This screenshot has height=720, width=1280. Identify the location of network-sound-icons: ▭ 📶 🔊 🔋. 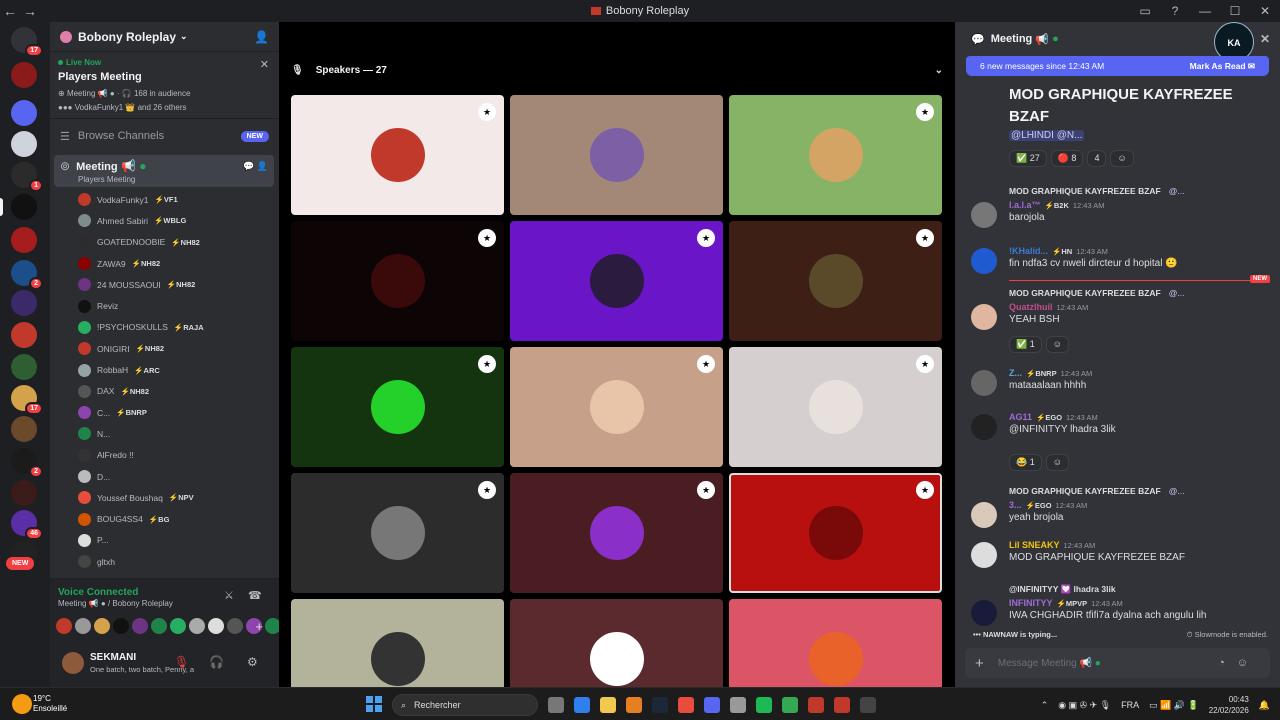
(1174, 705).